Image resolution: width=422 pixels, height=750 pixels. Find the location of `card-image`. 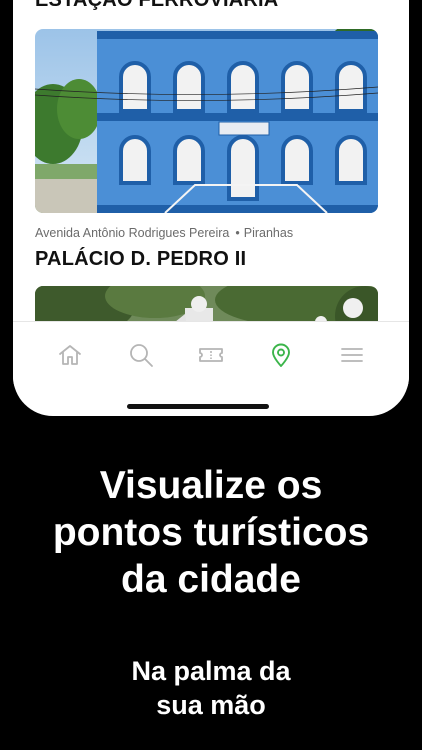

card-image is located at coordinates (206, 303).